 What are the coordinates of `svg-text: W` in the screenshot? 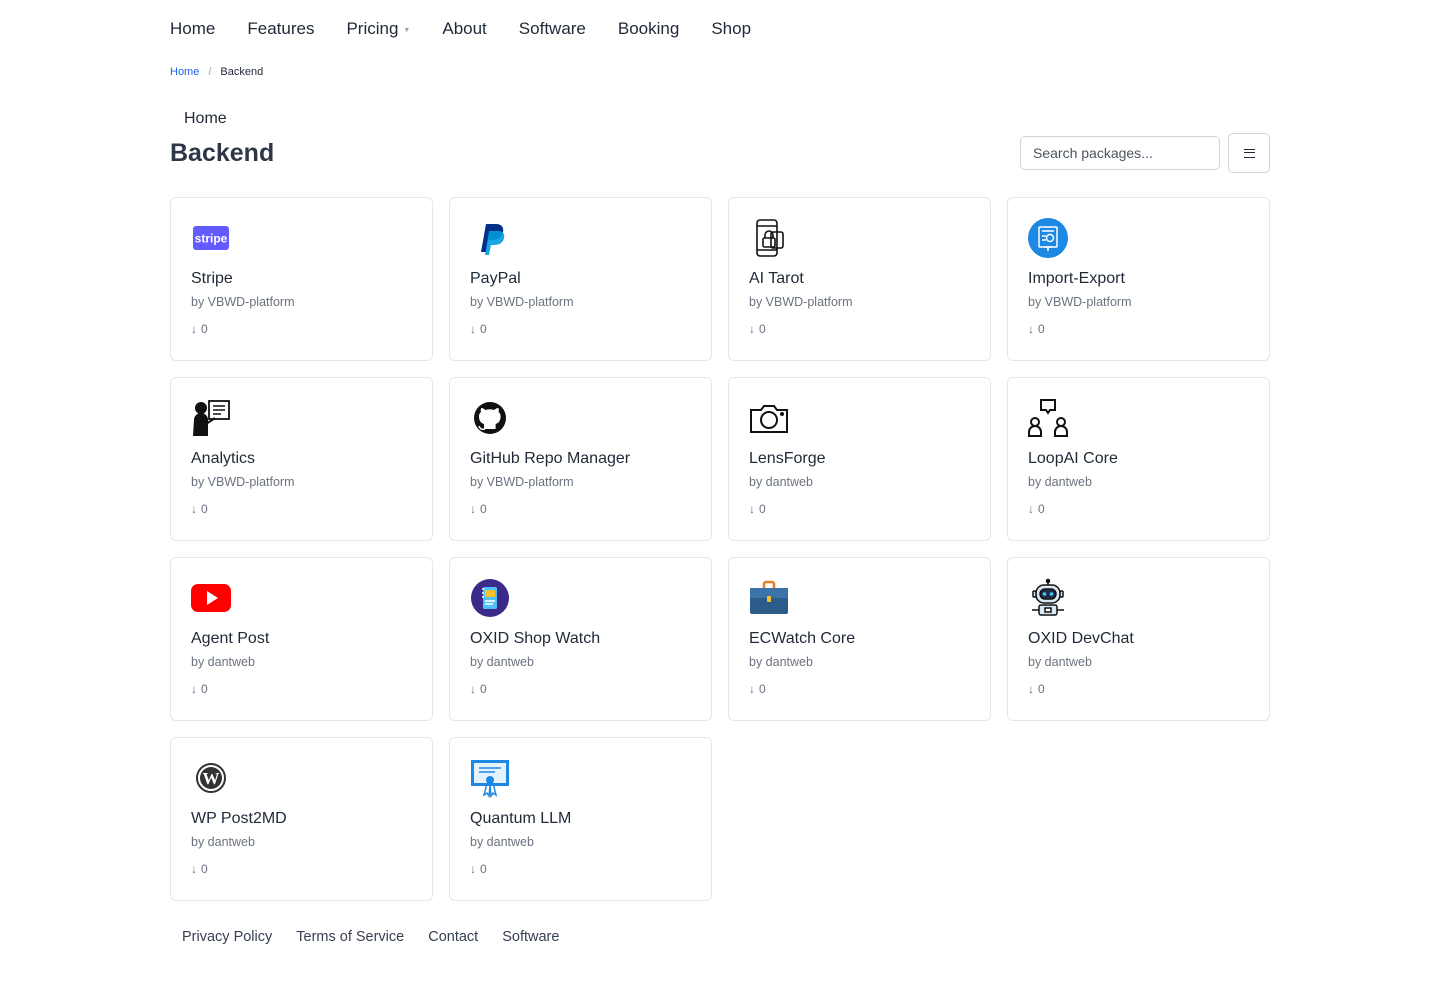 It's located at (211, 778).